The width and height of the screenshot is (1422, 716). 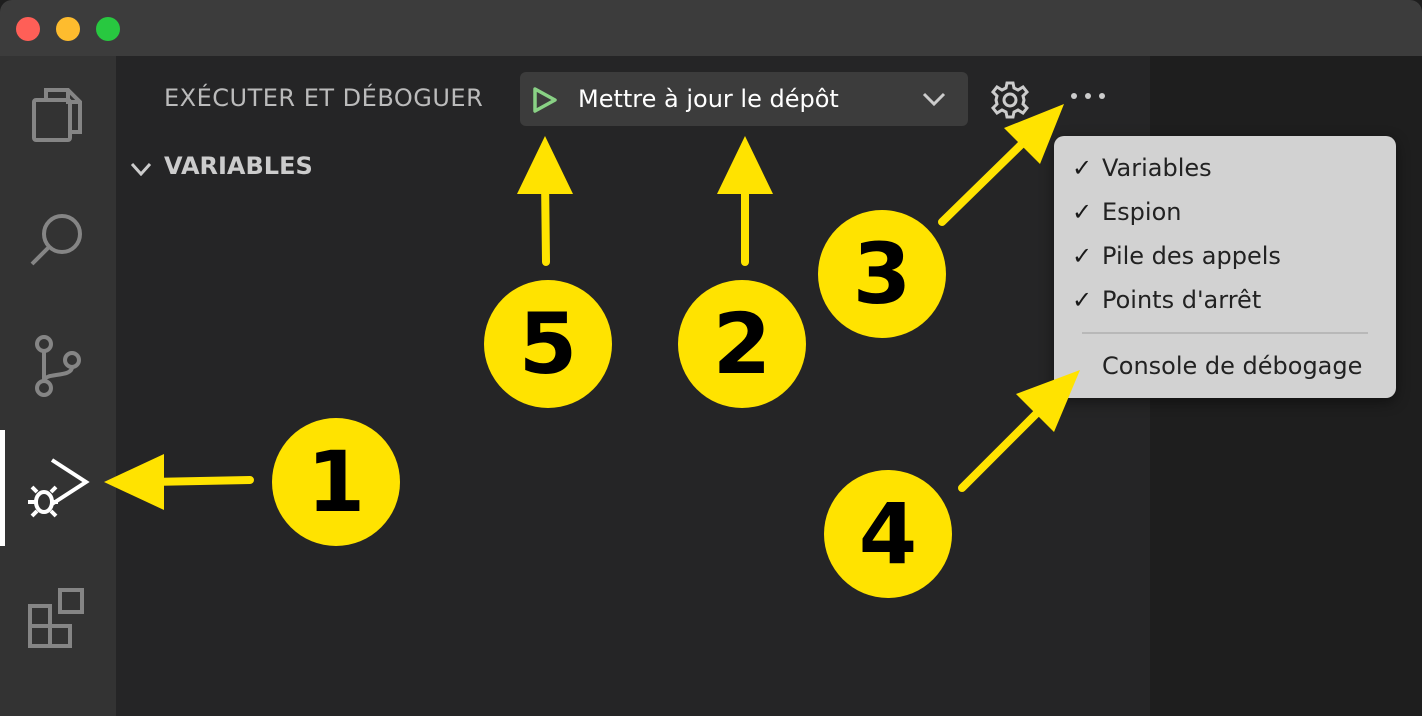 What do you see at coordinates (68, 29) in the screenshot?
I see `minimize-window-button` at bounding box center [68, 29].